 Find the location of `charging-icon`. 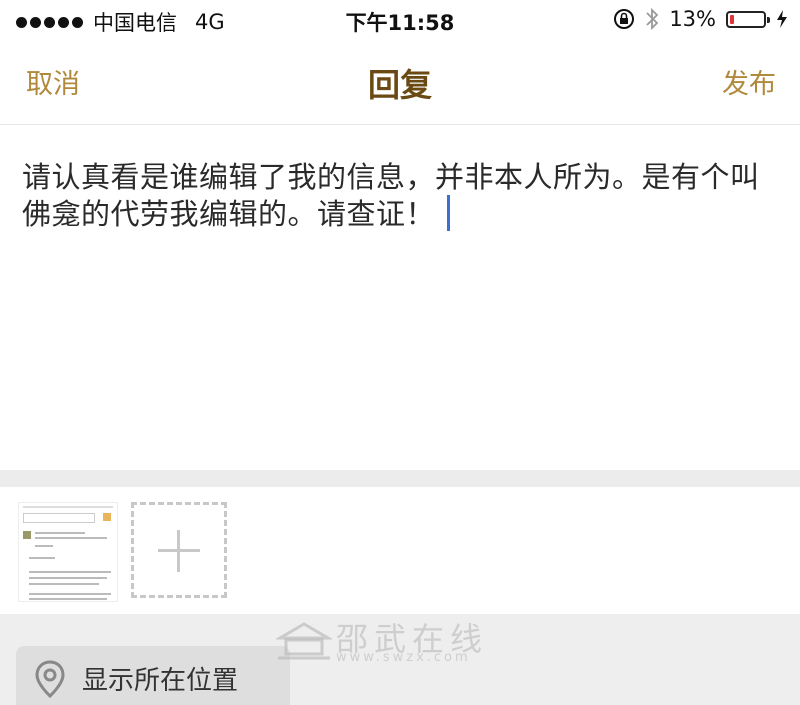

charging-icon is located at coordinates (782, 19).